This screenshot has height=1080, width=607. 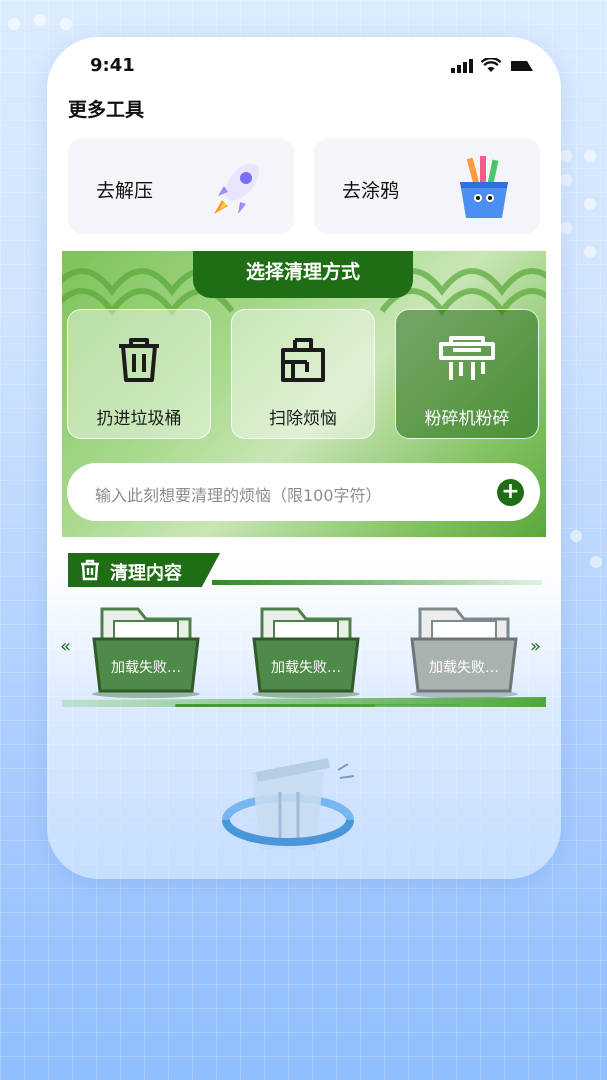 I want to click on clean-method-title: 选择清理方式, so click(x=303, y=274).